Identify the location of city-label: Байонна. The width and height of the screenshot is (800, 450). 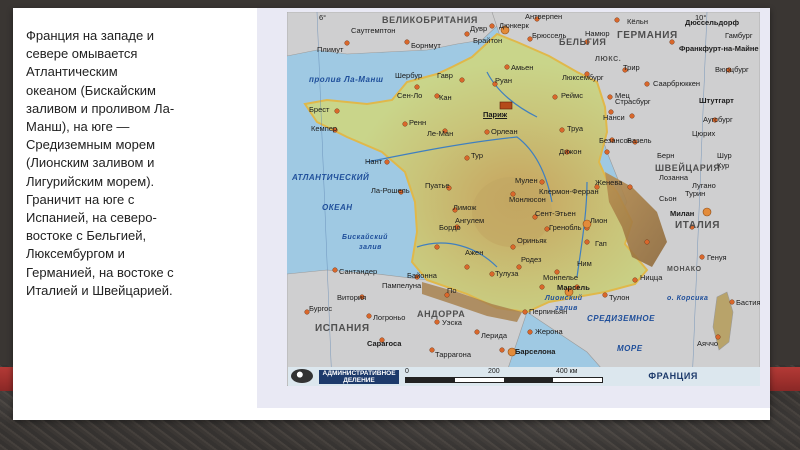
(422, 275).